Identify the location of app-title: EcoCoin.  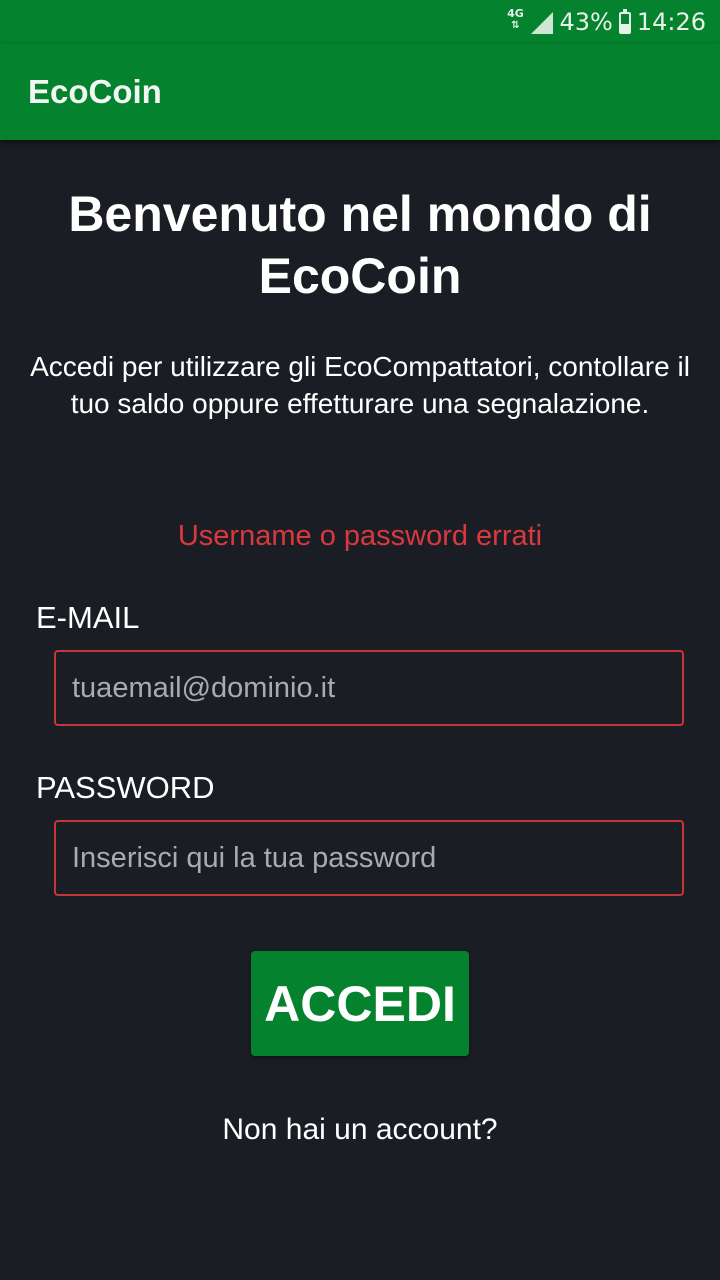
(95, 91).